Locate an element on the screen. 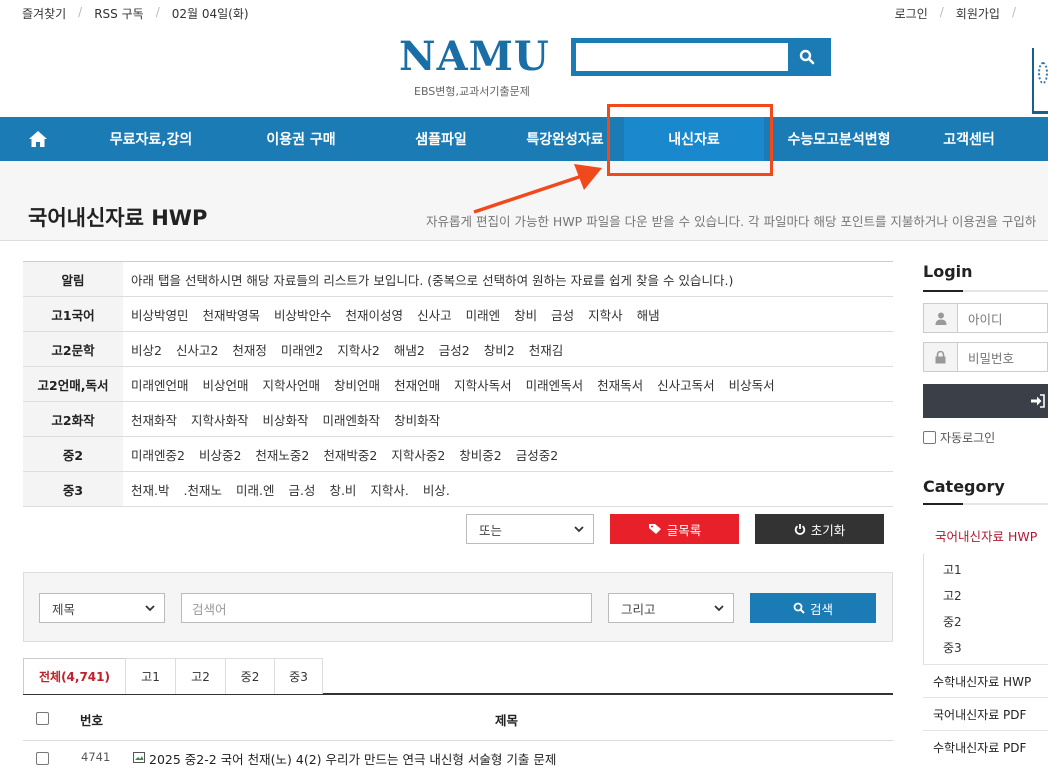  filter-option: 지학사화작 is located at coordinates (220, 419).